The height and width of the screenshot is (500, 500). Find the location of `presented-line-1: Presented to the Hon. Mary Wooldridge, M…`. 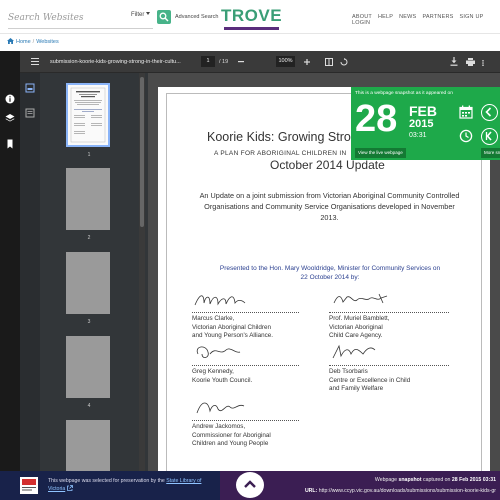

presented-line-1: Presented to the Hon. Mary Wooldridge, M… is located at coordinates (330, 268).